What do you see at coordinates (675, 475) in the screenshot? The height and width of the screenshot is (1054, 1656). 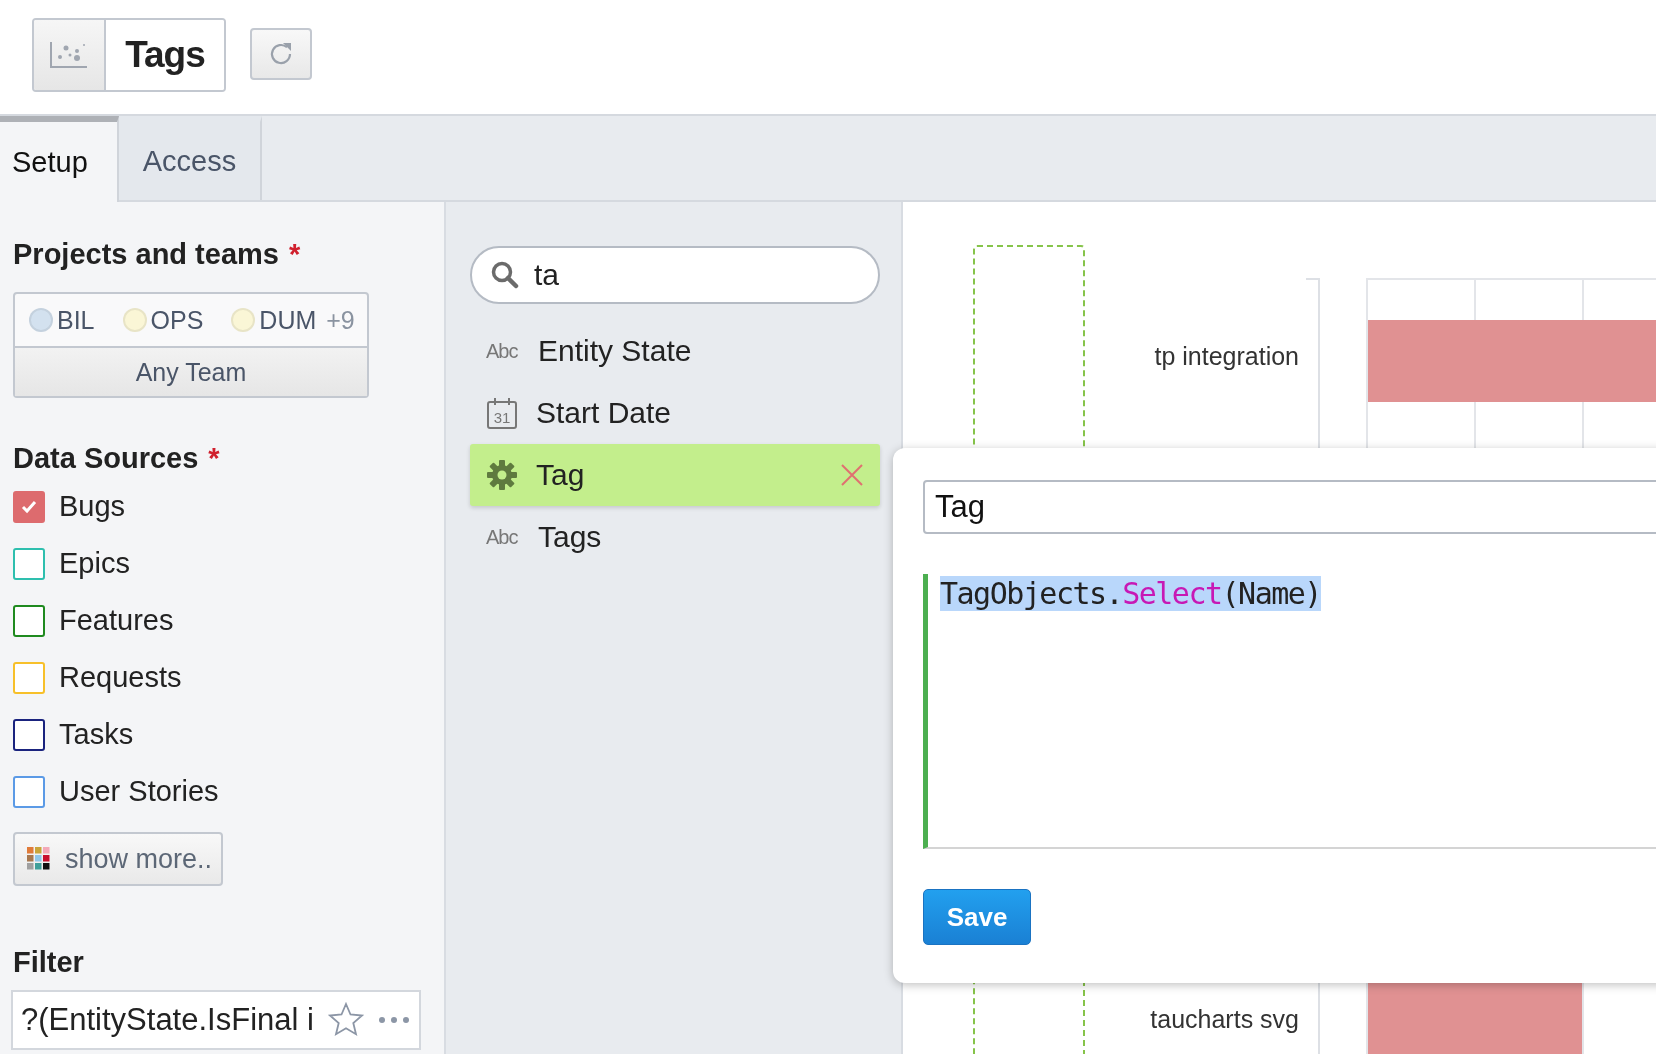 I see `field-item: Tag` at bounding box center [675, 475].